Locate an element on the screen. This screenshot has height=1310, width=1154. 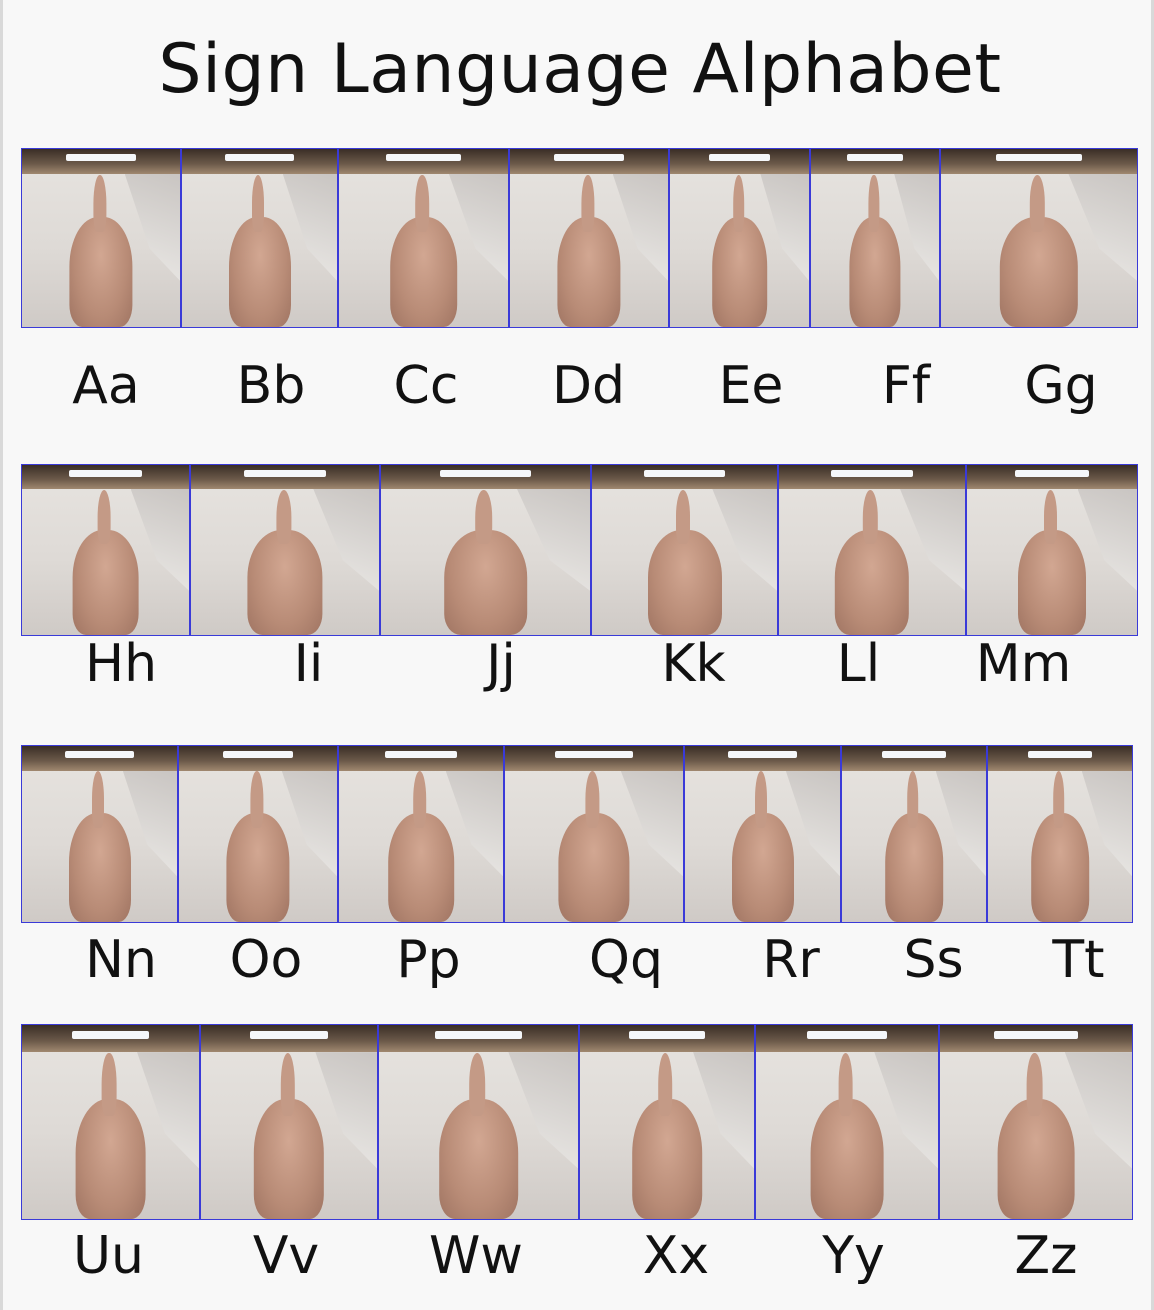
sign-photo-b is located at coordinates (259, 238).